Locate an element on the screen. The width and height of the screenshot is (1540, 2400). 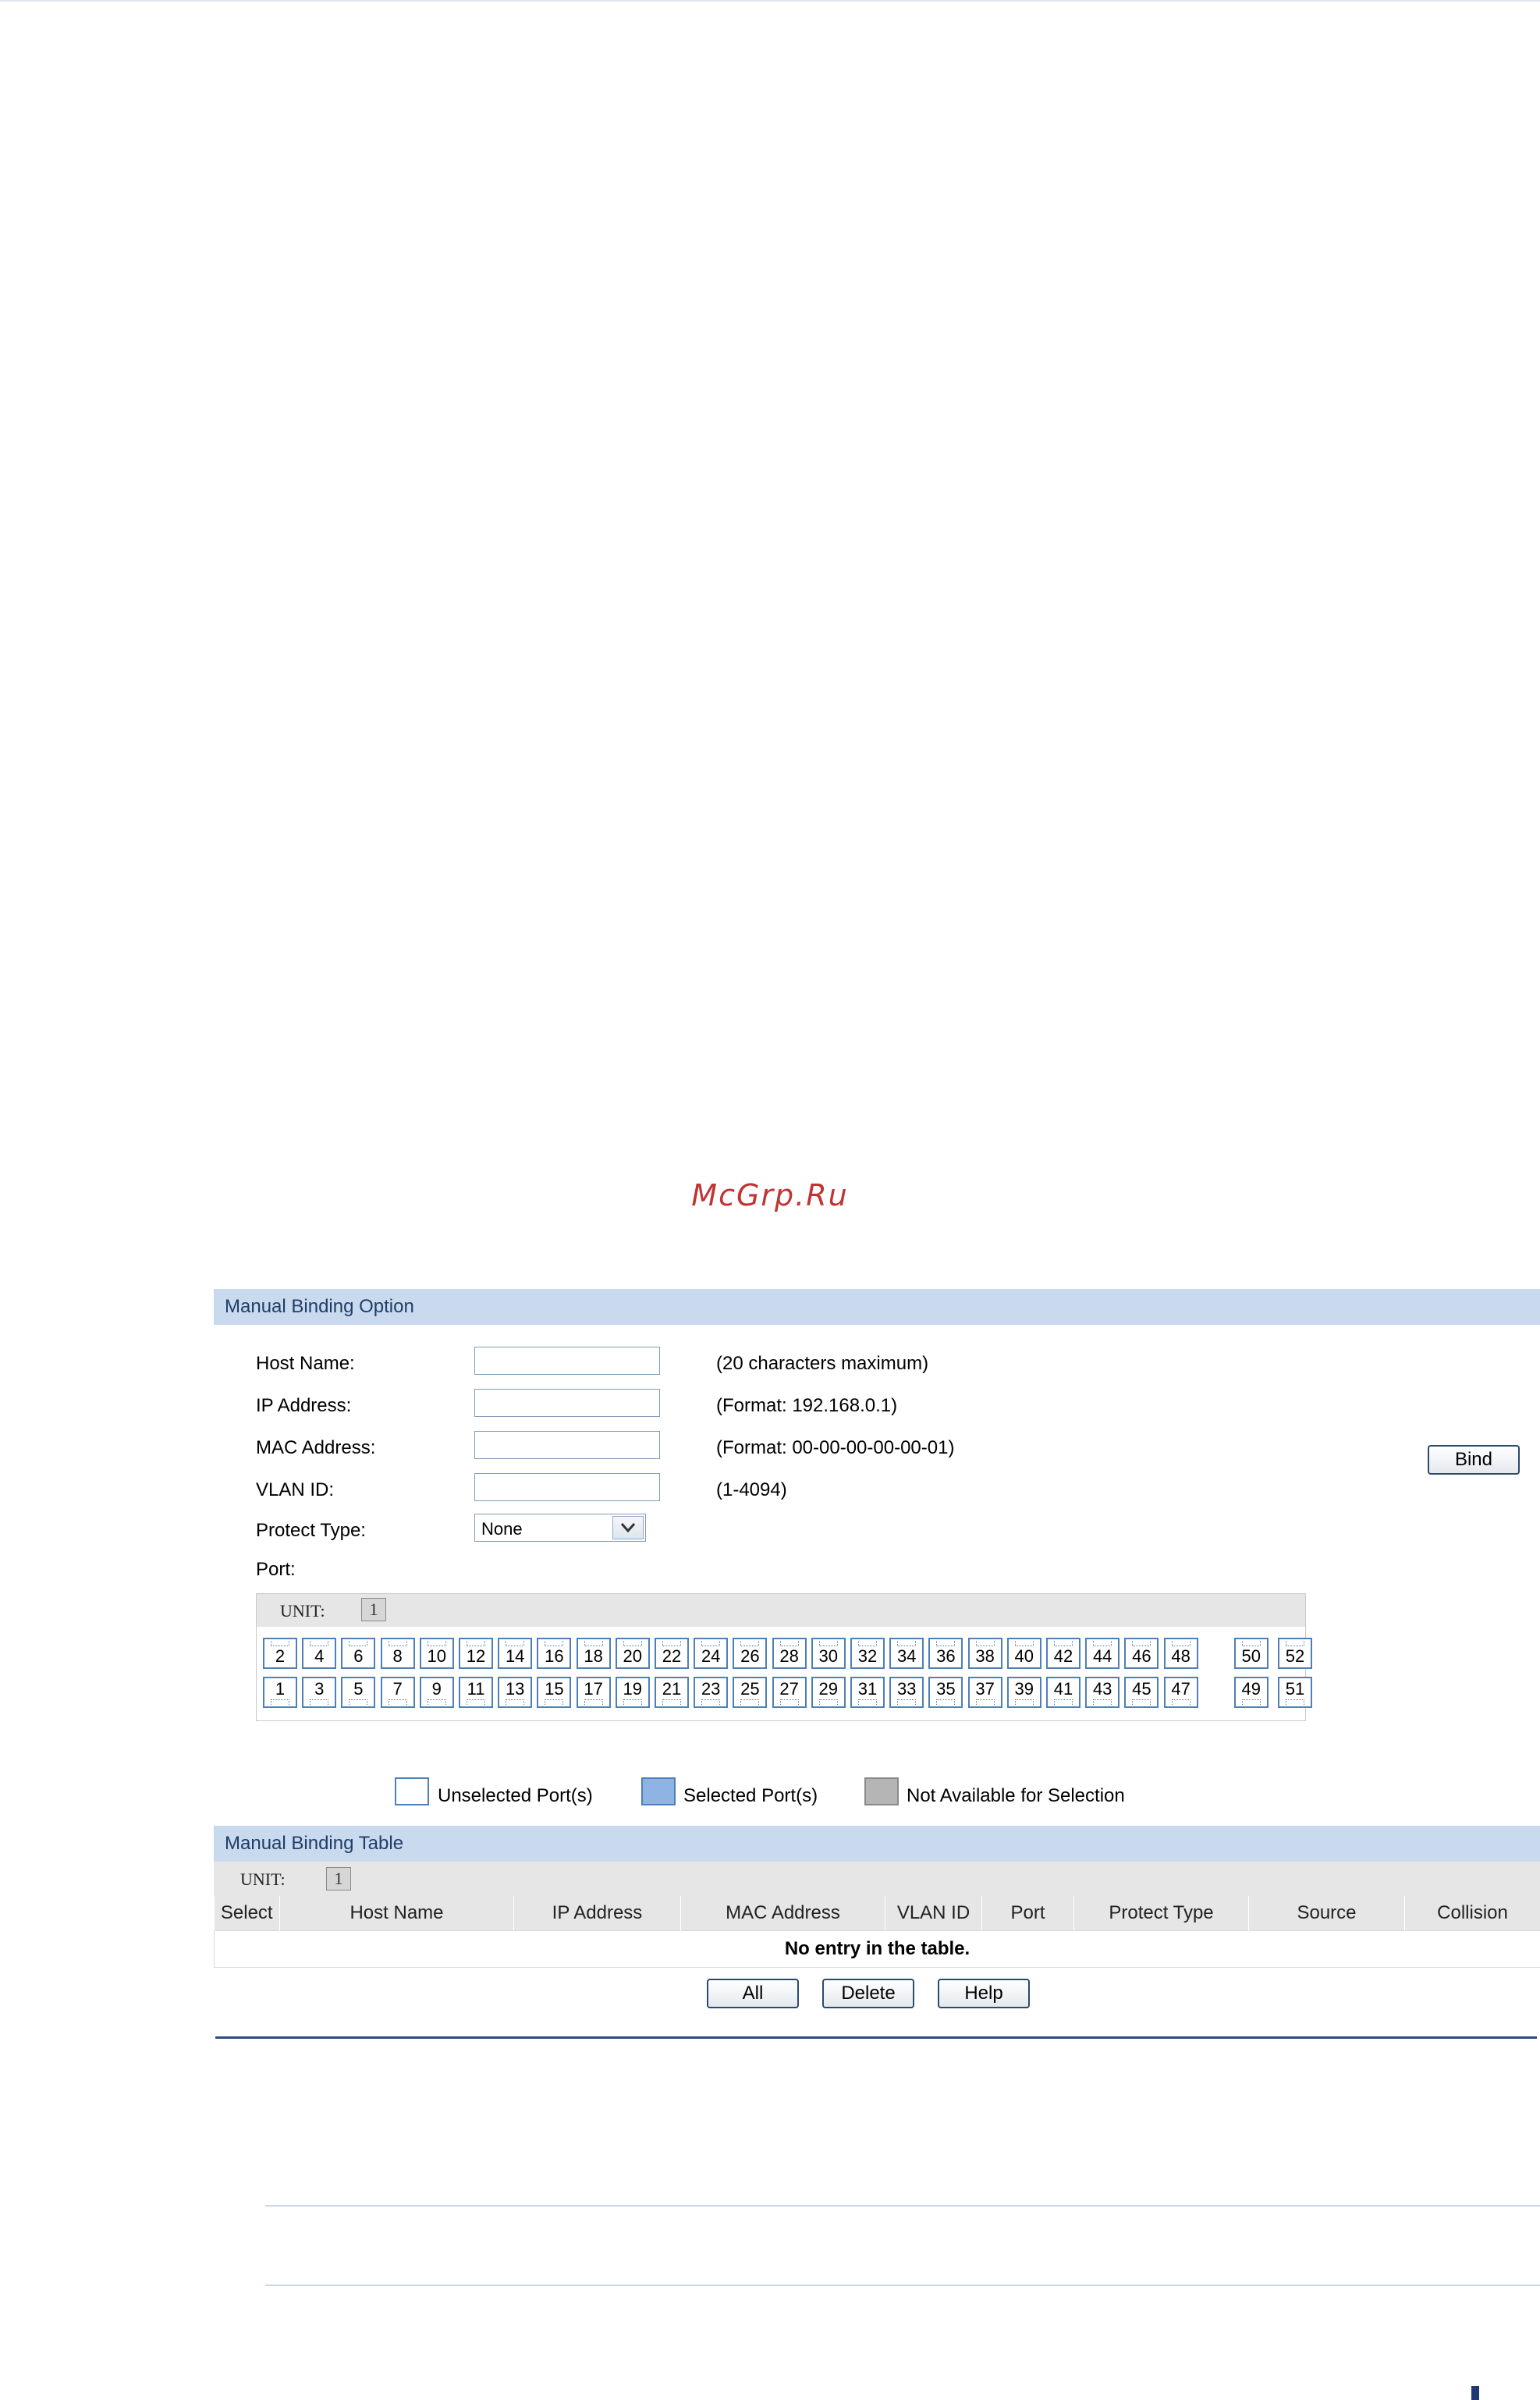
port-number: 42 is located at coordinates (1063, 1656).